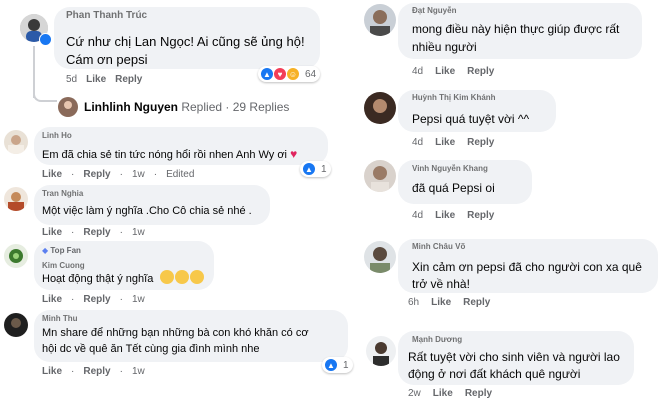 The image size is (660, 402). I want to click on comment-text: nhiều người, so click(444, 47).